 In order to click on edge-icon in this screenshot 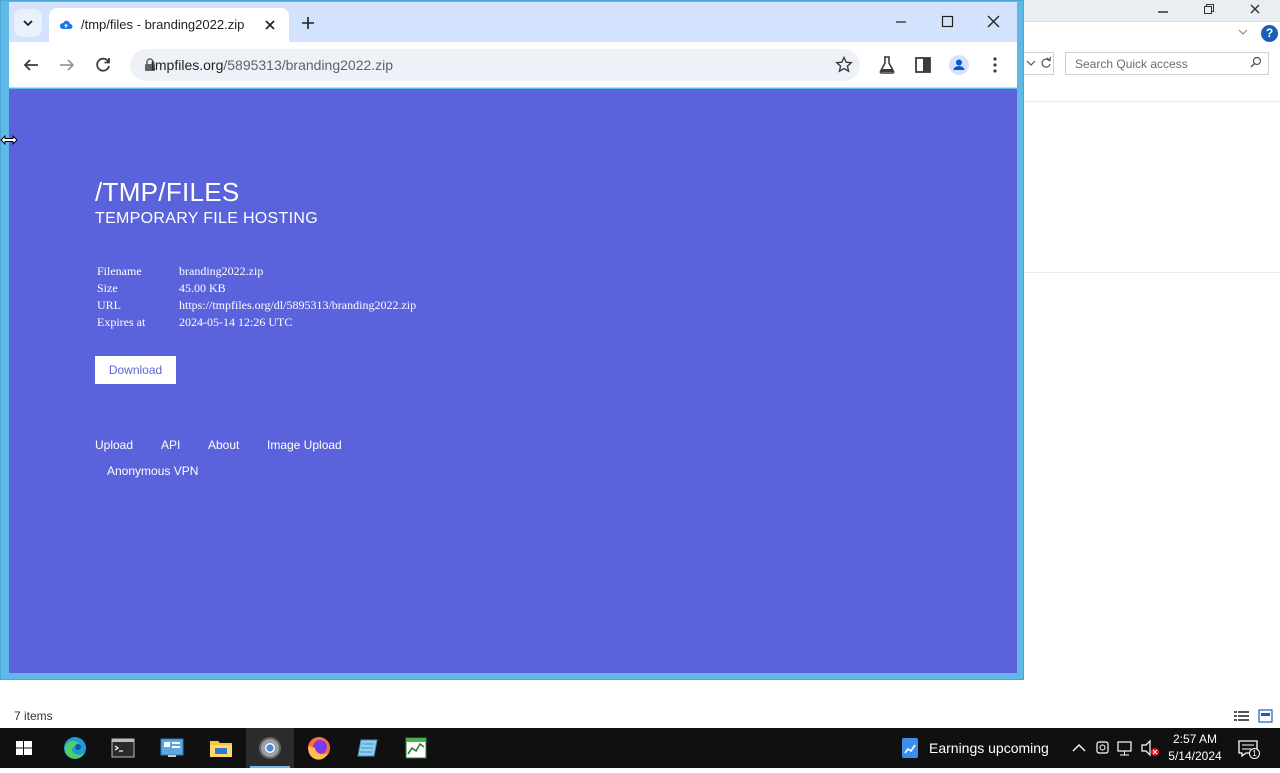, I will do `click(75, 748)`.